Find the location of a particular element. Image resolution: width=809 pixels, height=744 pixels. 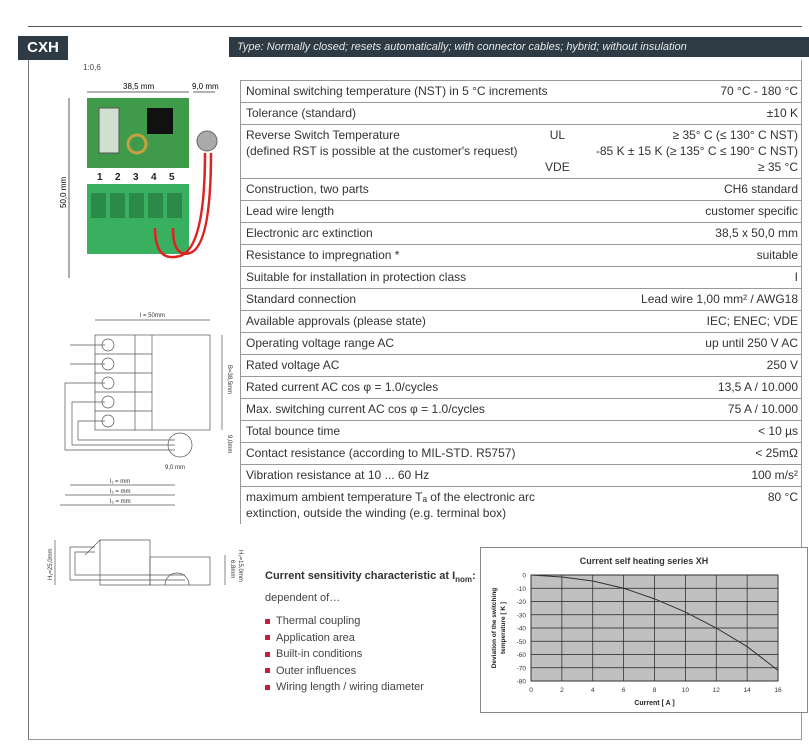

y-tick-label: -60 is located at coordinates (522, 655).